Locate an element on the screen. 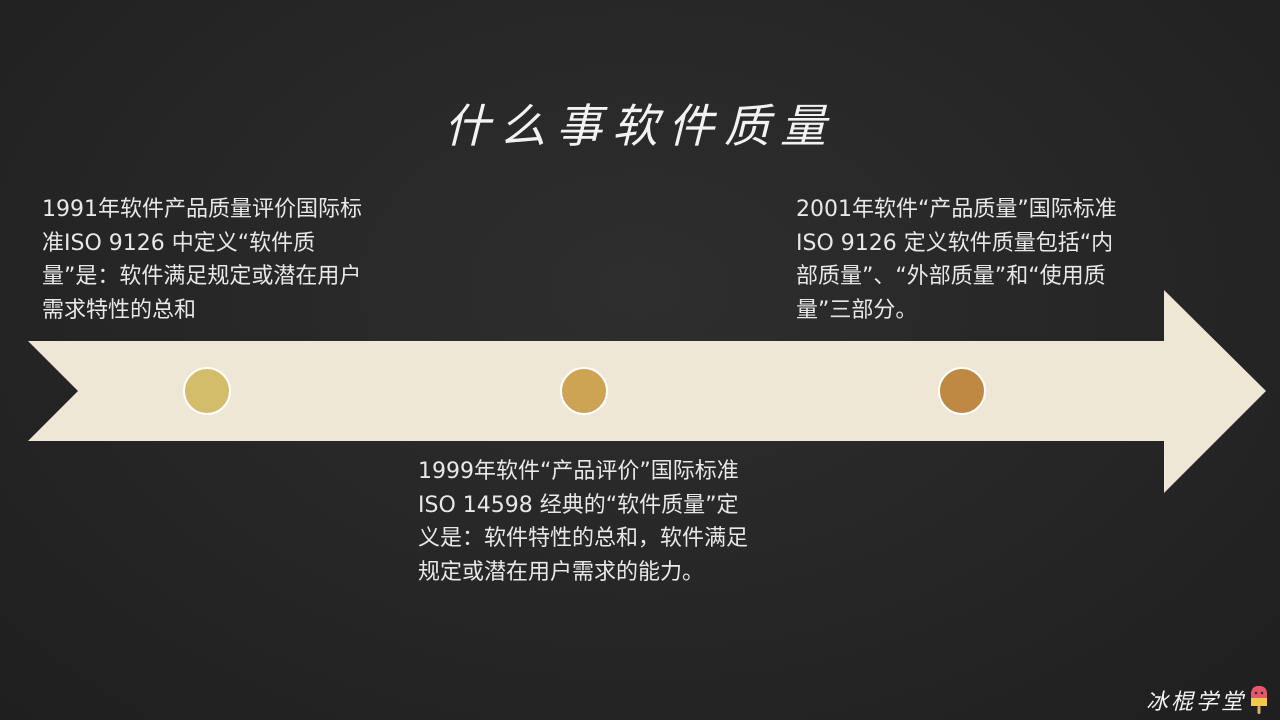 The image size is (1280, 720). timeline-dot-2001 is located at coordinates (962, 391).